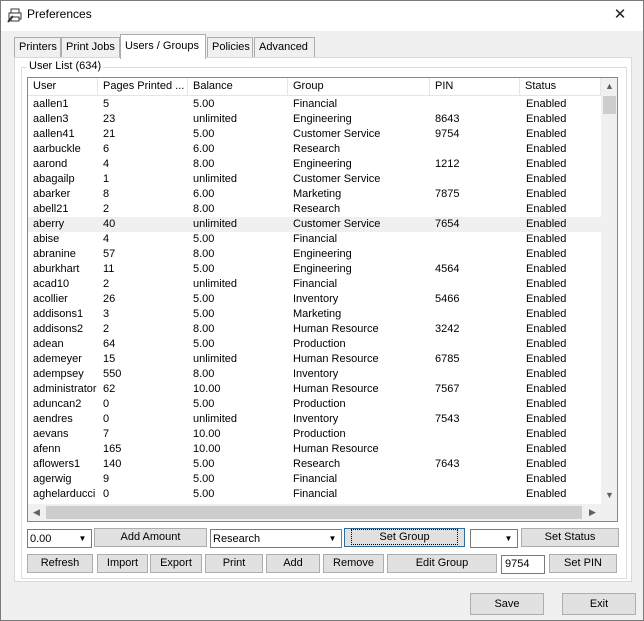 The height and width of the screenshot is (621, 644). I want to click on exit-button: Exit, so click(599, 604).